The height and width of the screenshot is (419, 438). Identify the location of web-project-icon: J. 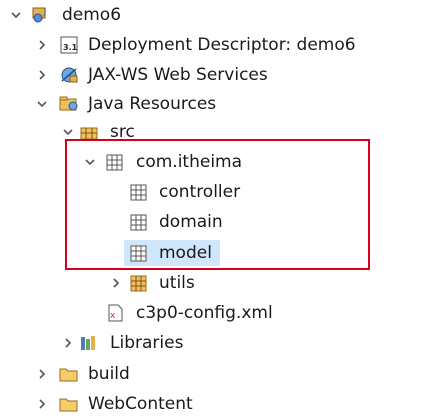
(39, 15).